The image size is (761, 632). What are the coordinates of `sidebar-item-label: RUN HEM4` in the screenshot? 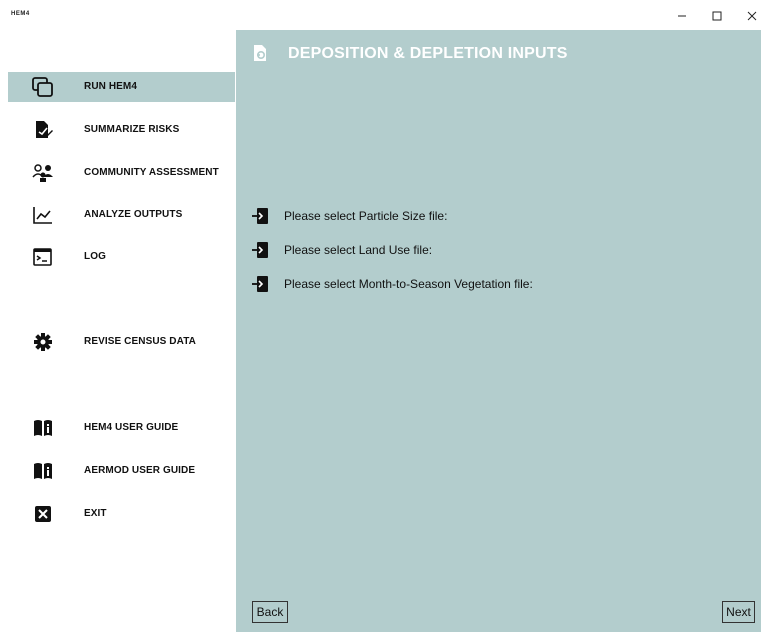 It's located at (111, 86).